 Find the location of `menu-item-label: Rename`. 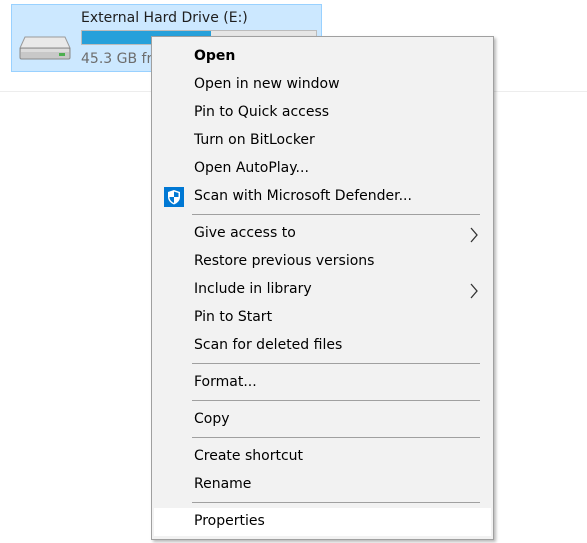

menu-item-label: Rename is located at coordinates (223, 484).